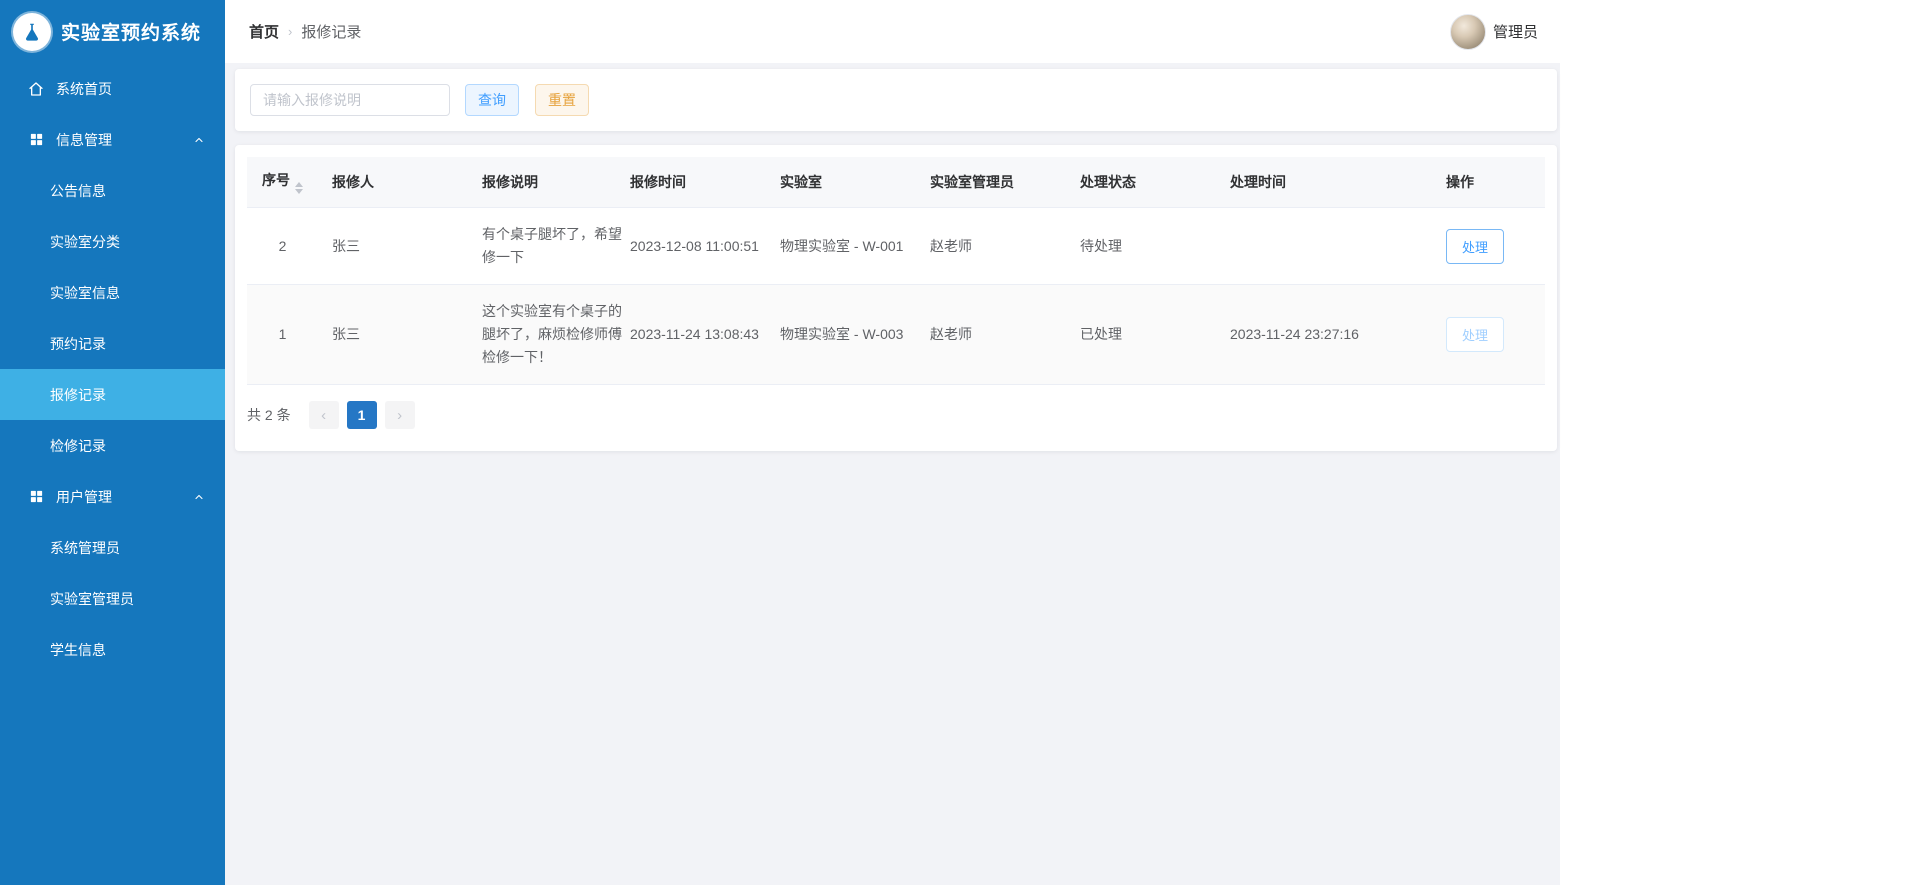 This screenshot has width=1920, height=885. What do you see at coordinates (1495, 182) in the screenshot?
I see `column-header-actions: 操作` at bounding box center [1495, 182].